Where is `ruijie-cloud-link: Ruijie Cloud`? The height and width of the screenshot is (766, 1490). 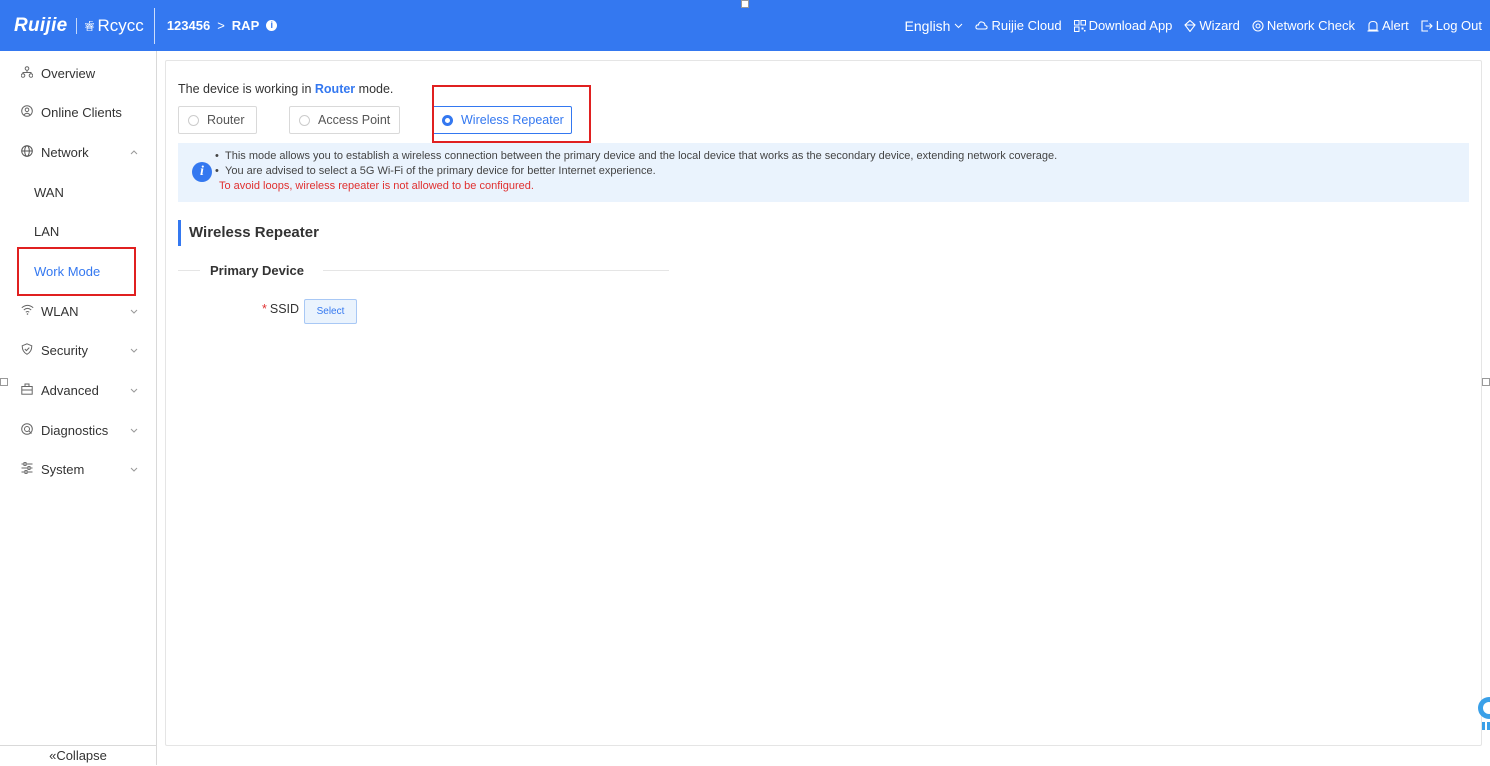
ruijie-cloud-link: Ruijie Cloud is located at coordinates (1018, 25).